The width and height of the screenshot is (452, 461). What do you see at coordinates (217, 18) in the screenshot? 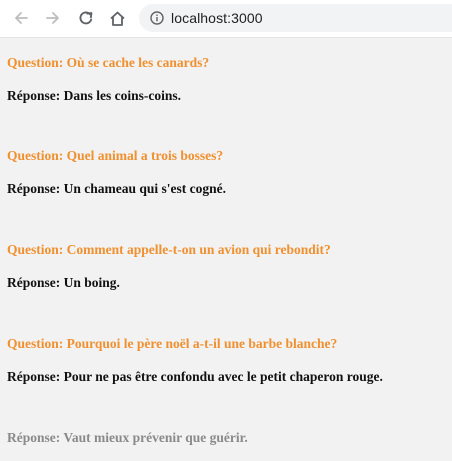
I see `url-text: localhost:3000` at bounding box center [217, 18].